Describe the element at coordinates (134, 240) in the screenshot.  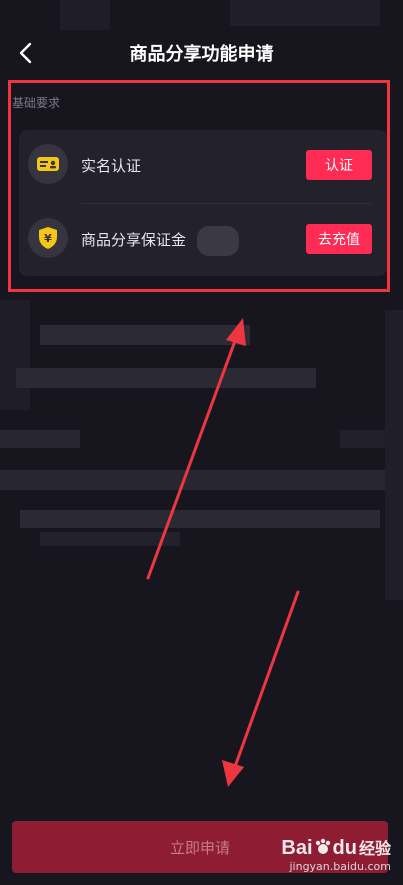
I see `requirement-label: 商品分享保证金` at that location.